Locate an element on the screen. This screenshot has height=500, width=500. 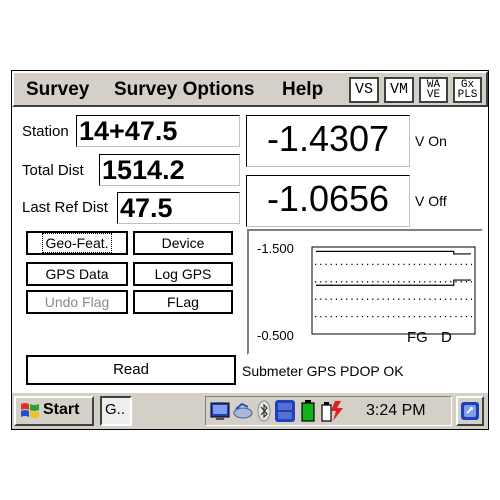
device-button: Device is located at coordinates (183, 243).